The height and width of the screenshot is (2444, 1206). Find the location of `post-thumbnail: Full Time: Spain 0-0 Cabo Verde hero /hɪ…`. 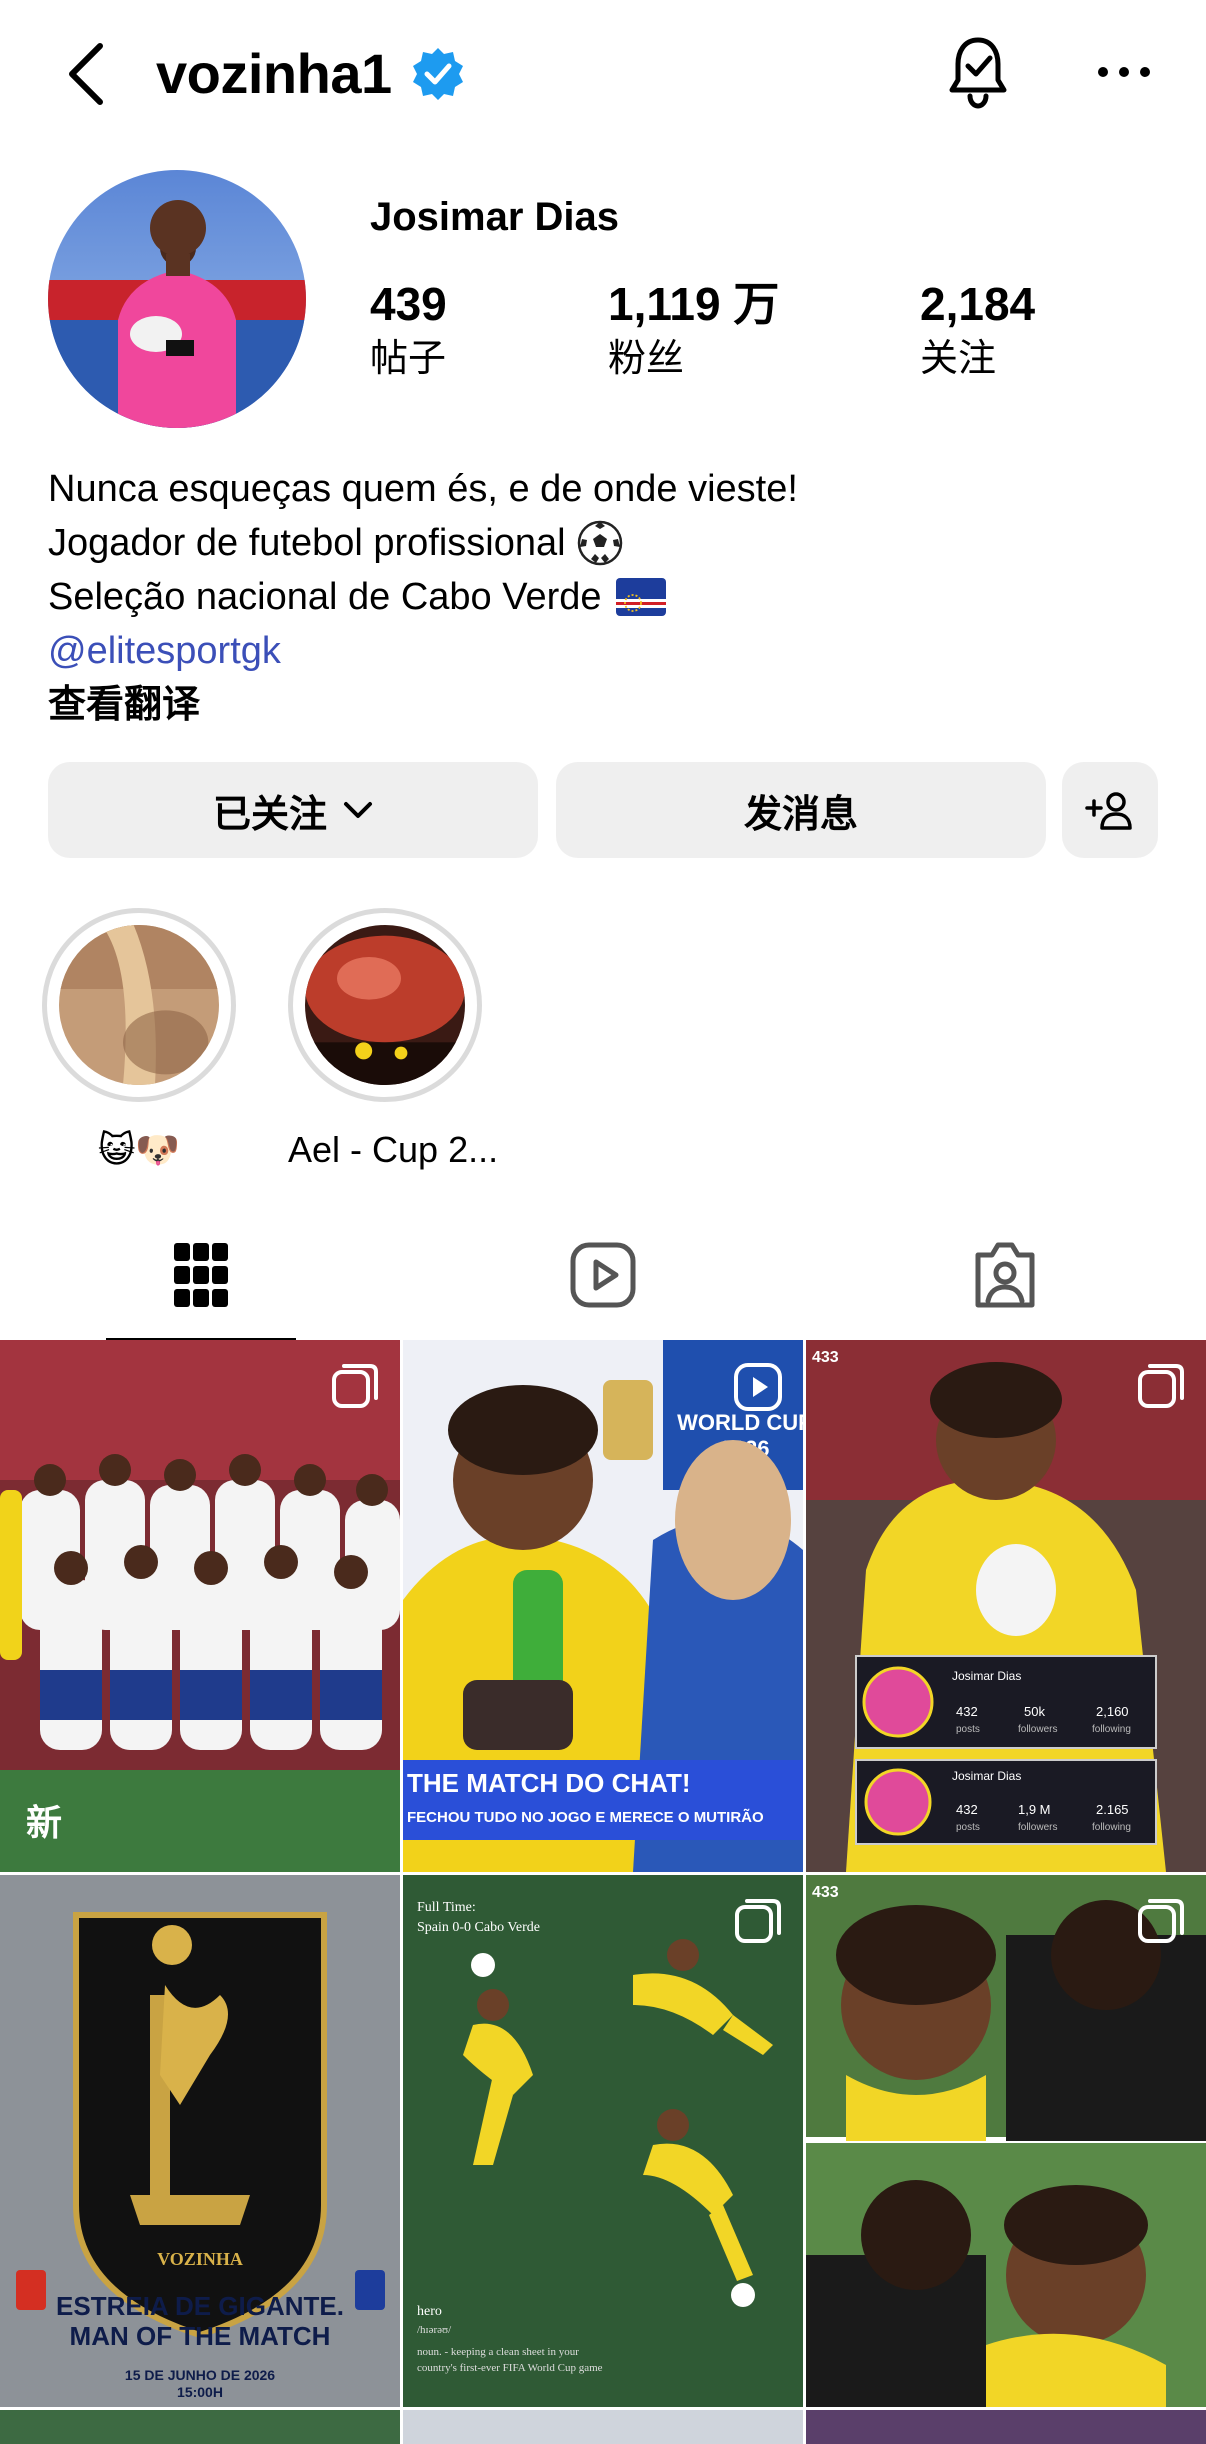

post-thumbnail: Full Time: Spain 0-0 Cabo Verde hero /hɪ… is located at coordinates (603, 2141).